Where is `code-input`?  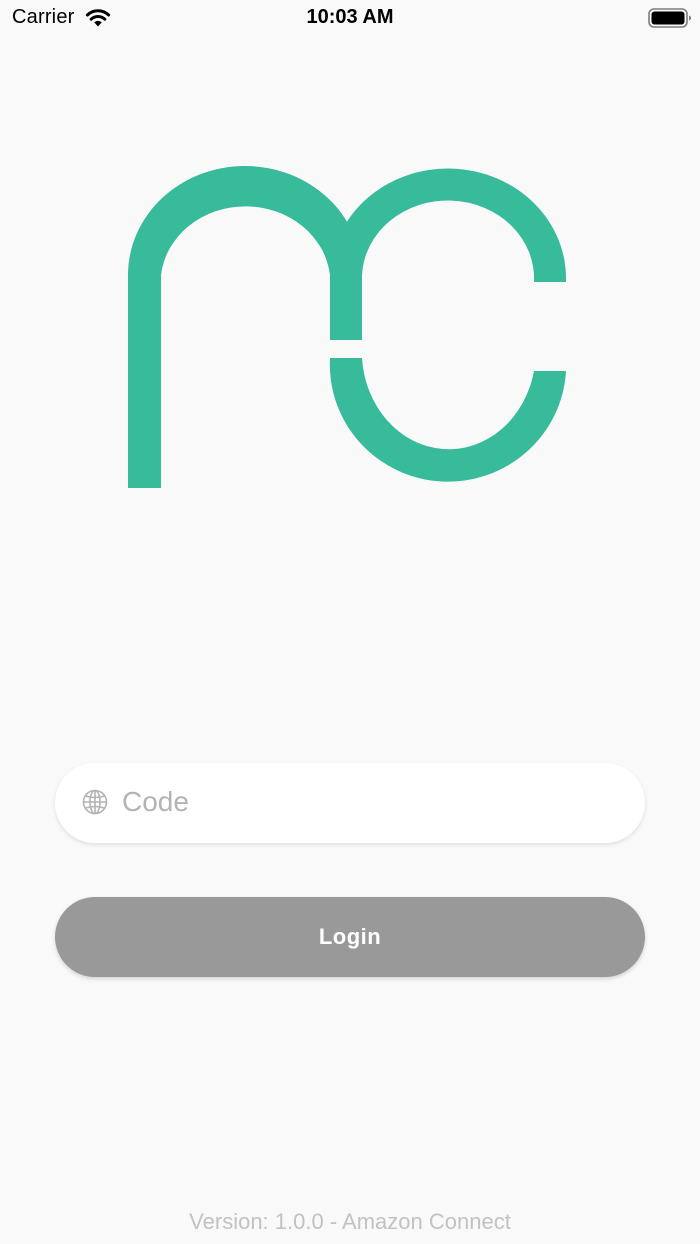 code-input is located at coordinates (372, 802).